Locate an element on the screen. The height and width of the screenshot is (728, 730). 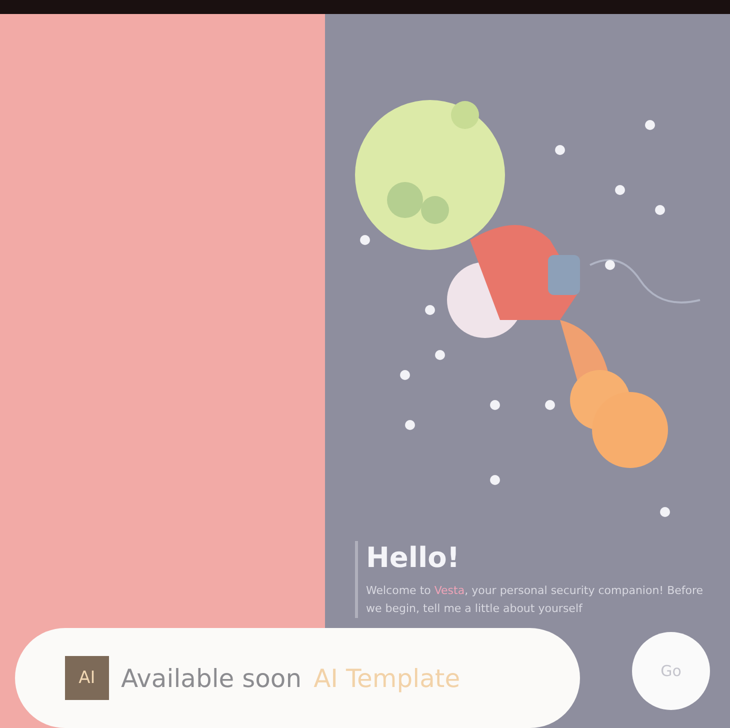
banner-highlight: AI Template is located at coordinates (387, 678).